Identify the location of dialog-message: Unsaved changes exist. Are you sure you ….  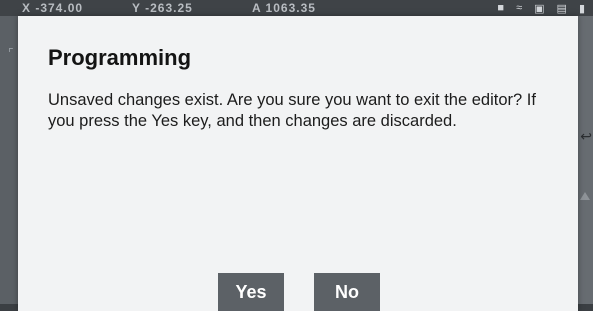
(292, 110).